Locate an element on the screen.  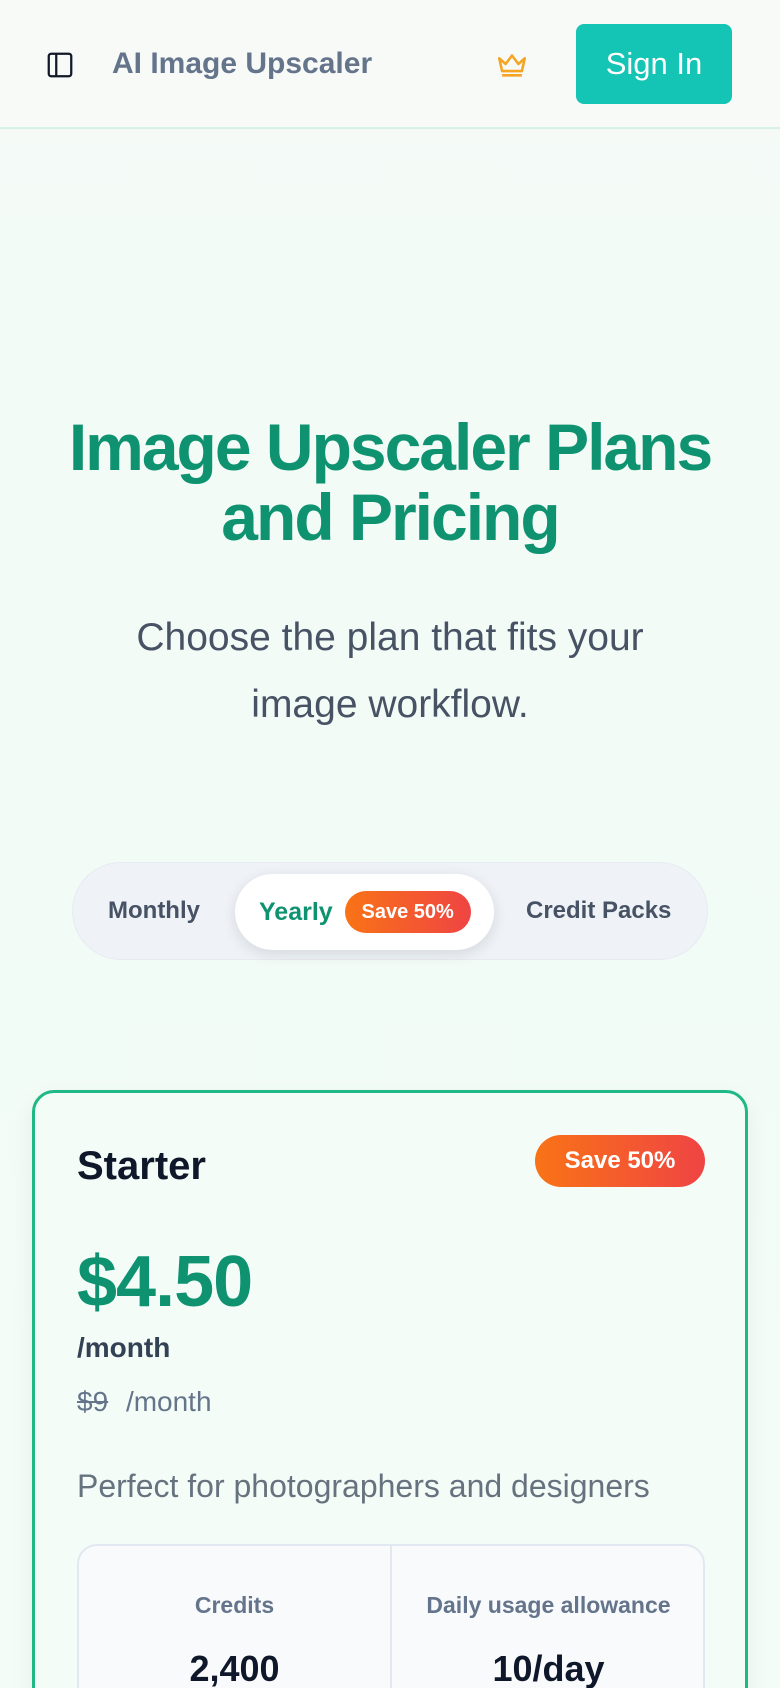
tab-credit-packs: Credit Packs is located at coordinates (598, 911).